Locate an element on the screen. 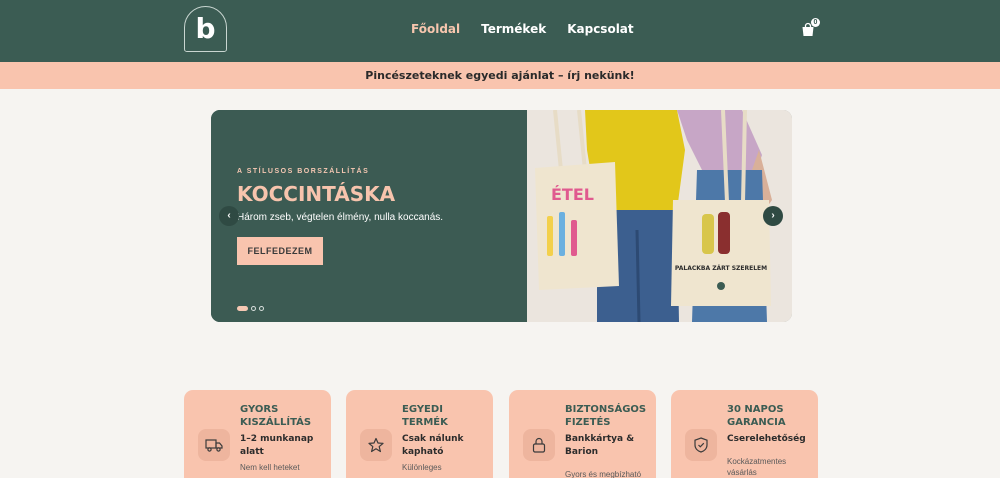 The height and width of the screenshot is (478, 1000). chevron-right-icon: › is located at coordinates (773, 215).